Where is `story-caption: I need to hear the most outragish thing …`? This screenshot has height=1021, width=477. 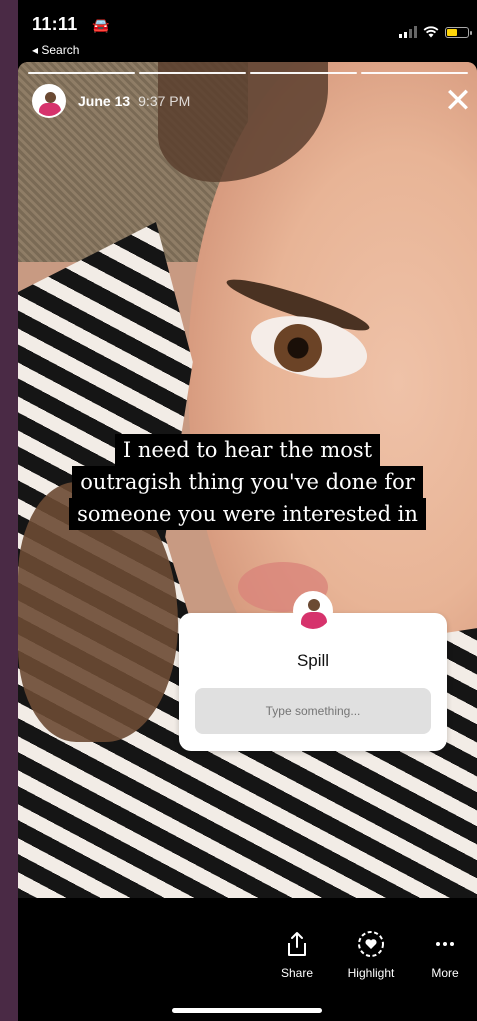 story-caption: I need to hear the most outragish thing … is located at coordinates (247, 482).